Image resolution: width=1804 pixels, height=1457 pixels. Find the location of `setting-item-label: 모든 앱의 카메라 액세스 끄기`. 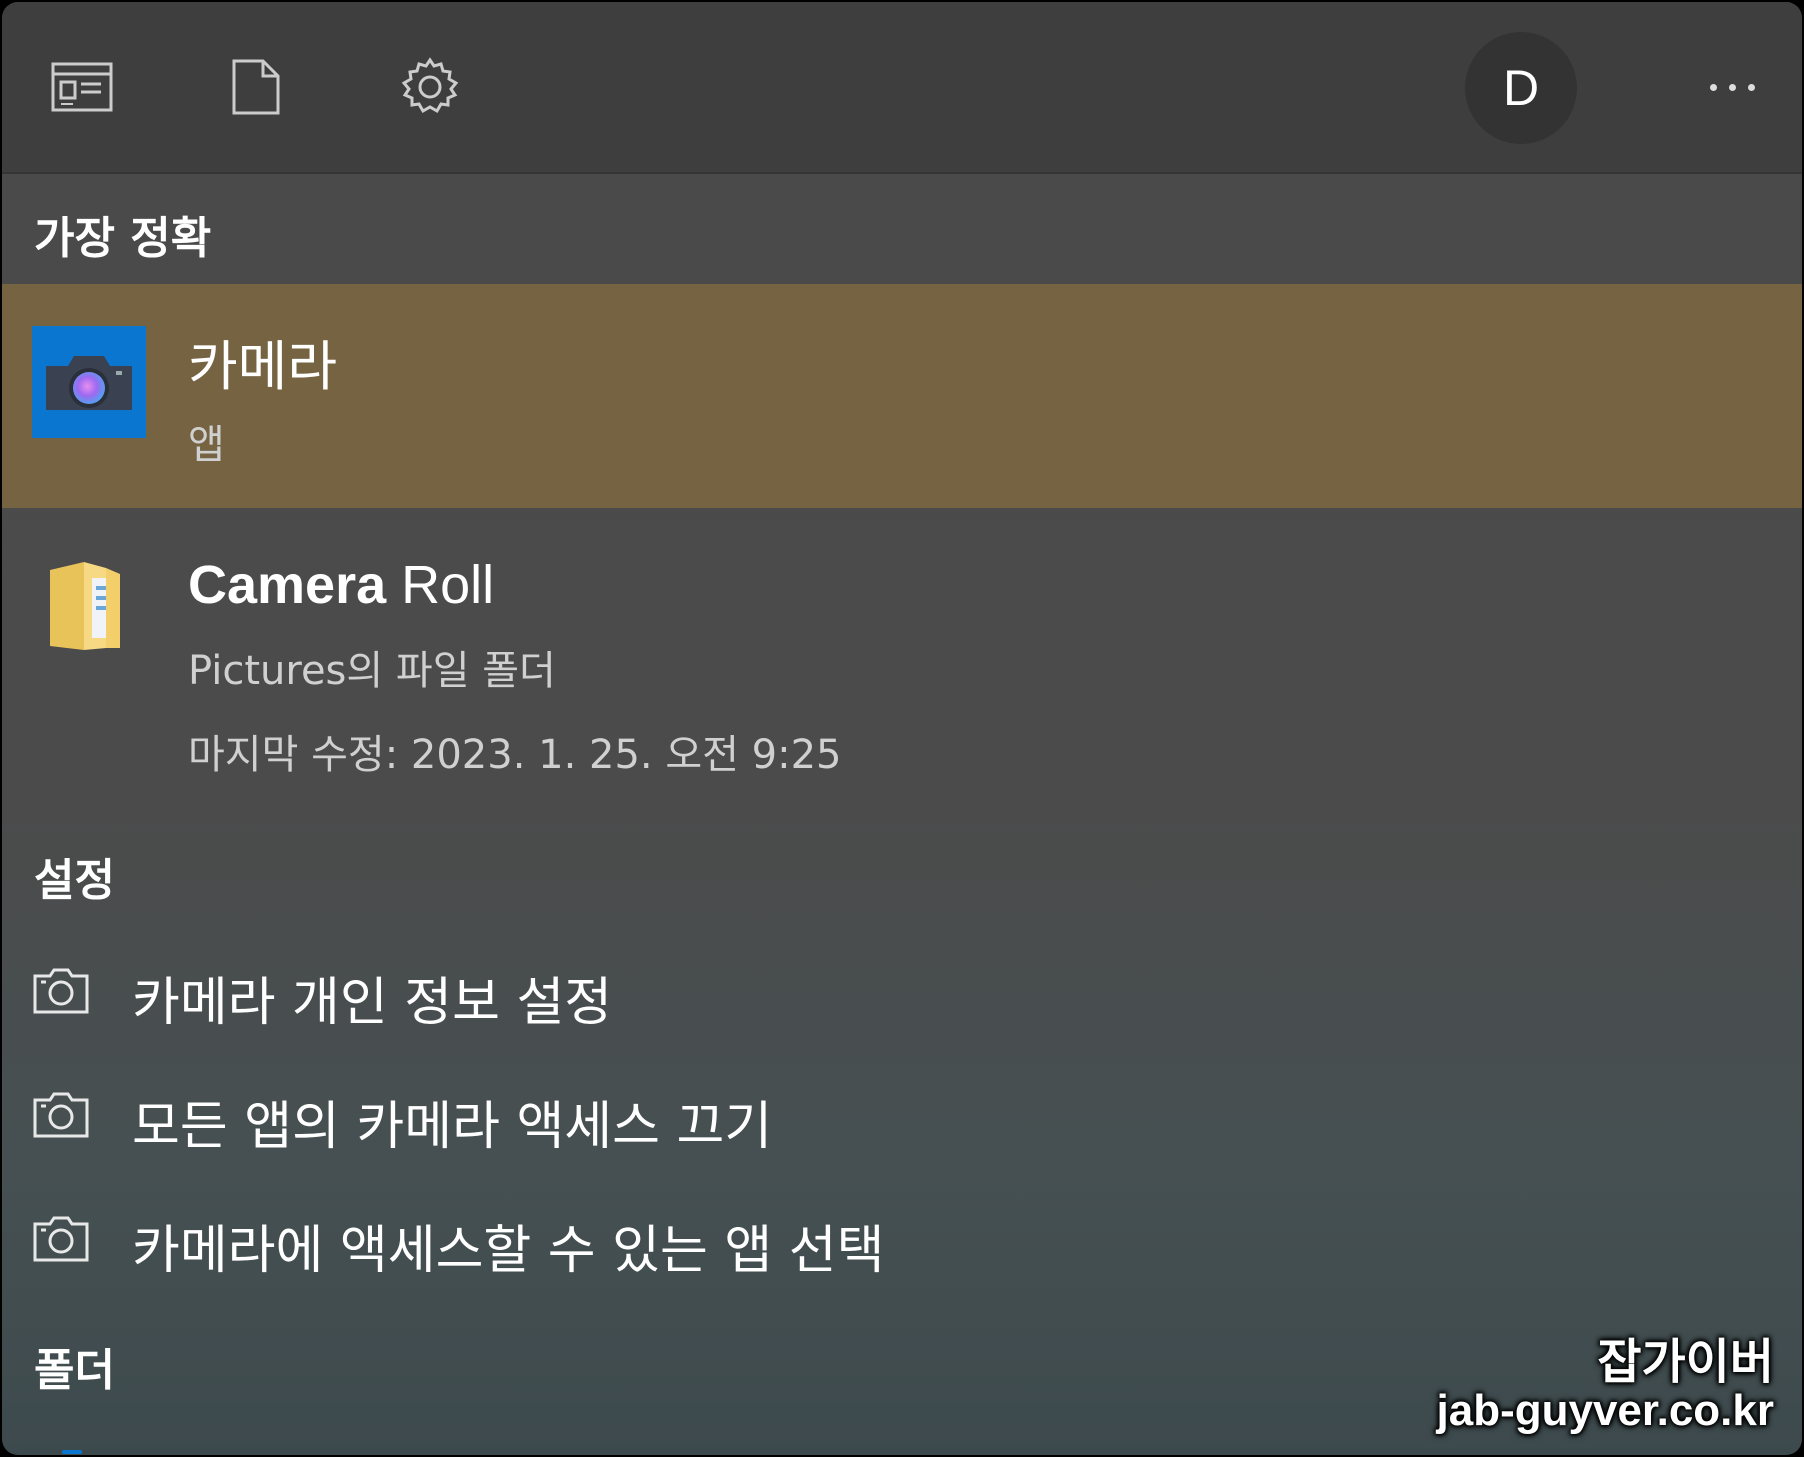

setting-item-label: 모든 앱의 카메라 액세스 끄기 is located at coordinates (452, 1127).